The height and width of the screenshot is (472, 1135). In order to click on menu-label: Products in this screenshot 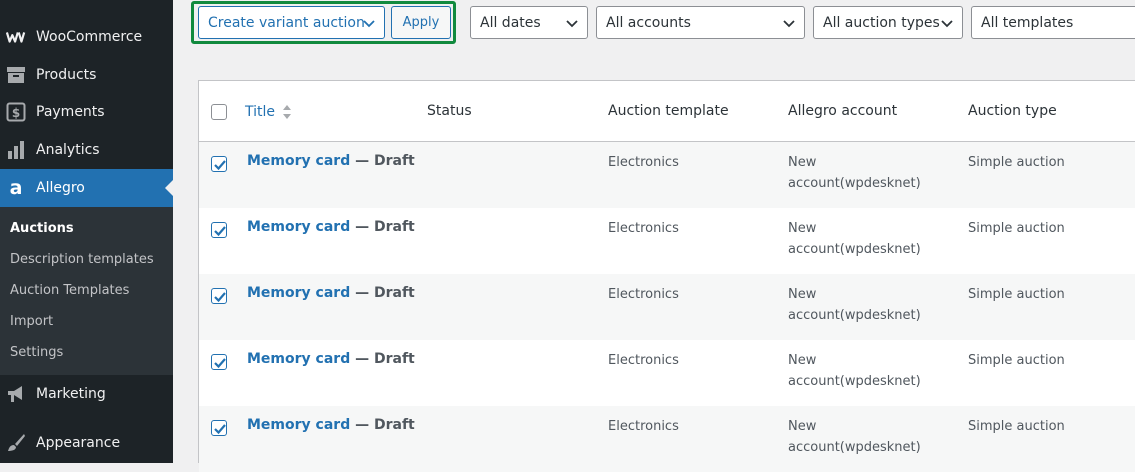, I will do `click(66, 75)`.